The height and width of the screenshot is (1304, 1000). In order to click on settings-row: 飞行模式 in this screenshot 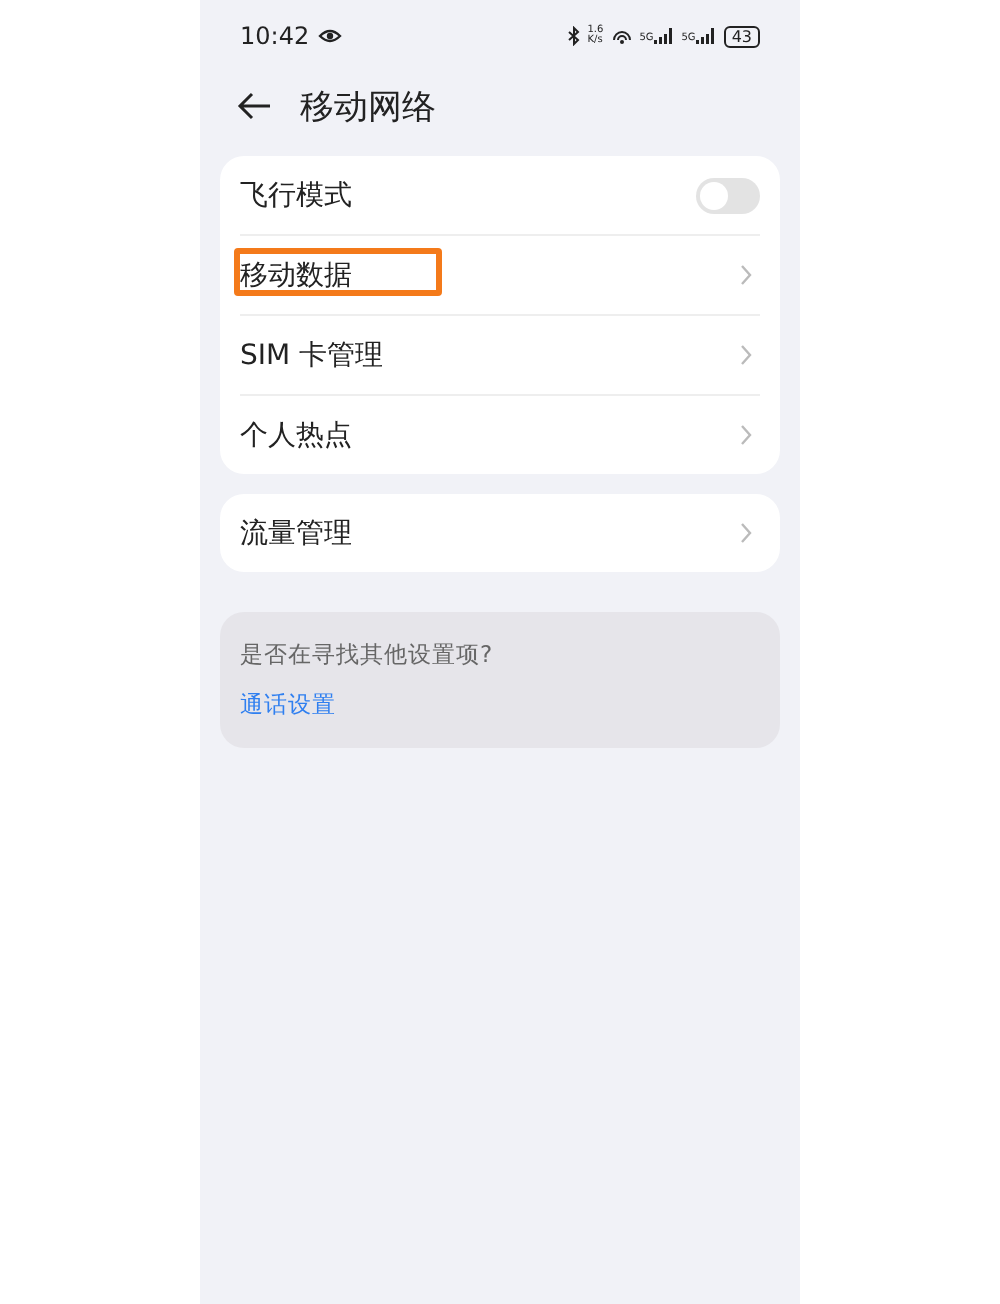, I will do `click(500, 196)`.